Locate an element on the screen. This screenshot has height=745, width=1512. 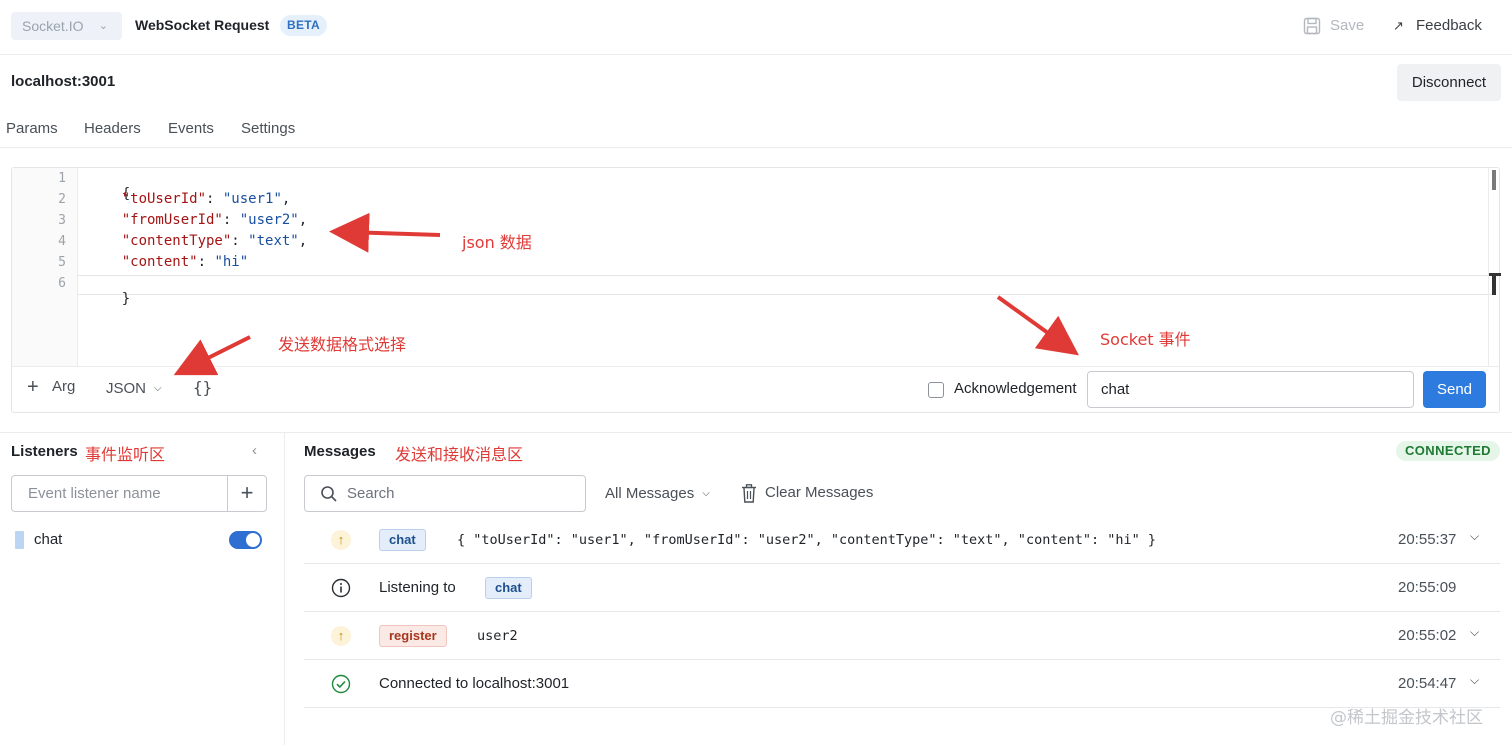
message-row: ↑ register user2 20:55:02 ⌵ is located at coordinates (902, 636).